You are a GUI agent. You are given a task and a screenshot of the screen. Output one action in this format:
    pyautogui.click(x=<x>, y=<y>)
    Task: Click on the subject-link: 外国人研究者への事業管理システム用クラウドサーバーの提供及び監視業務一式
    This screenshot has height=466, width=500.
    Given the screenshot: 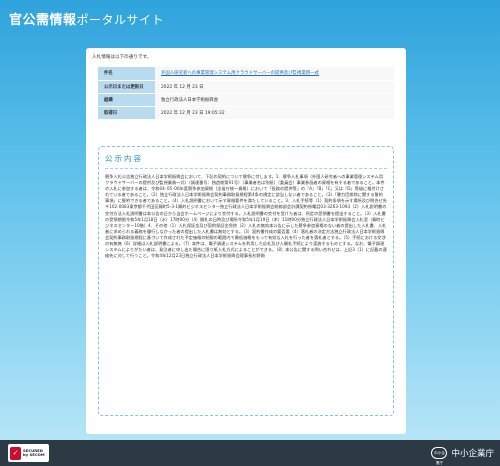 What is the action you would take?
    pyautogui.click(x=240, y=73)
    